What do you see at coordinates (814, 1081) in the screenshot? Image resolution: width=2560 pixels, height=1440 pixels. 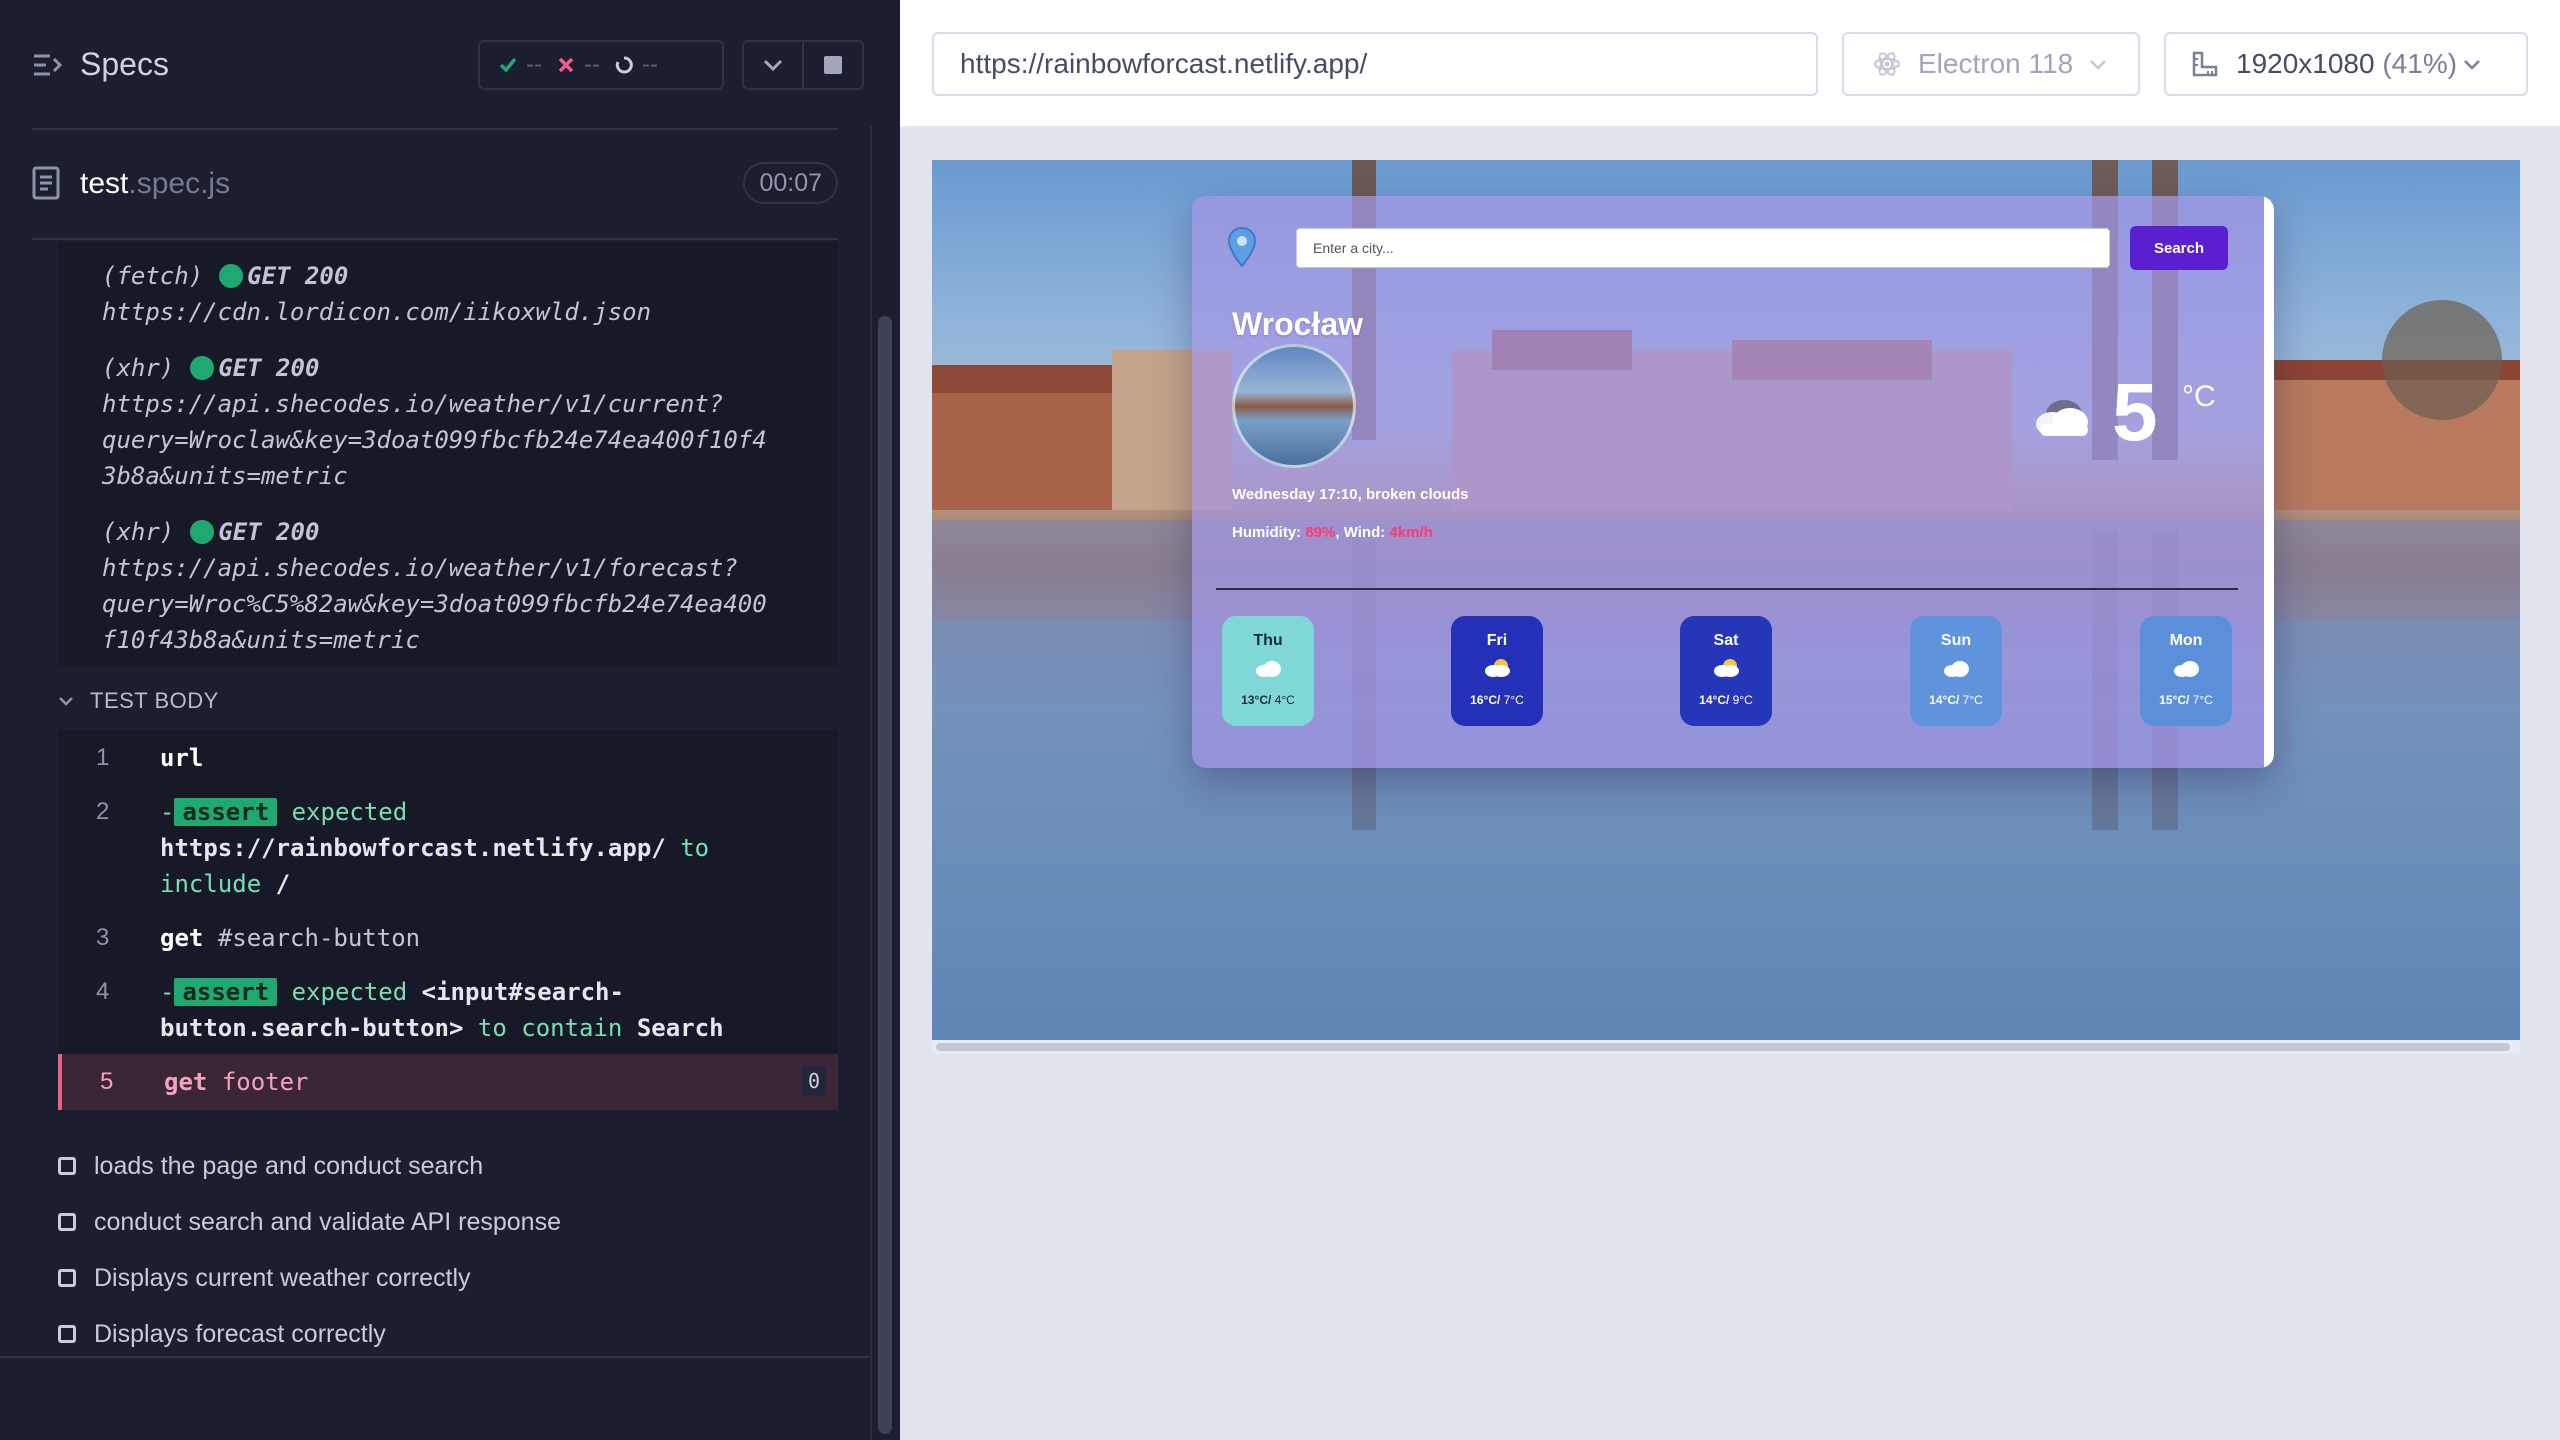 I see `element-count-badge: 0` at bounding box center [814, 1081].